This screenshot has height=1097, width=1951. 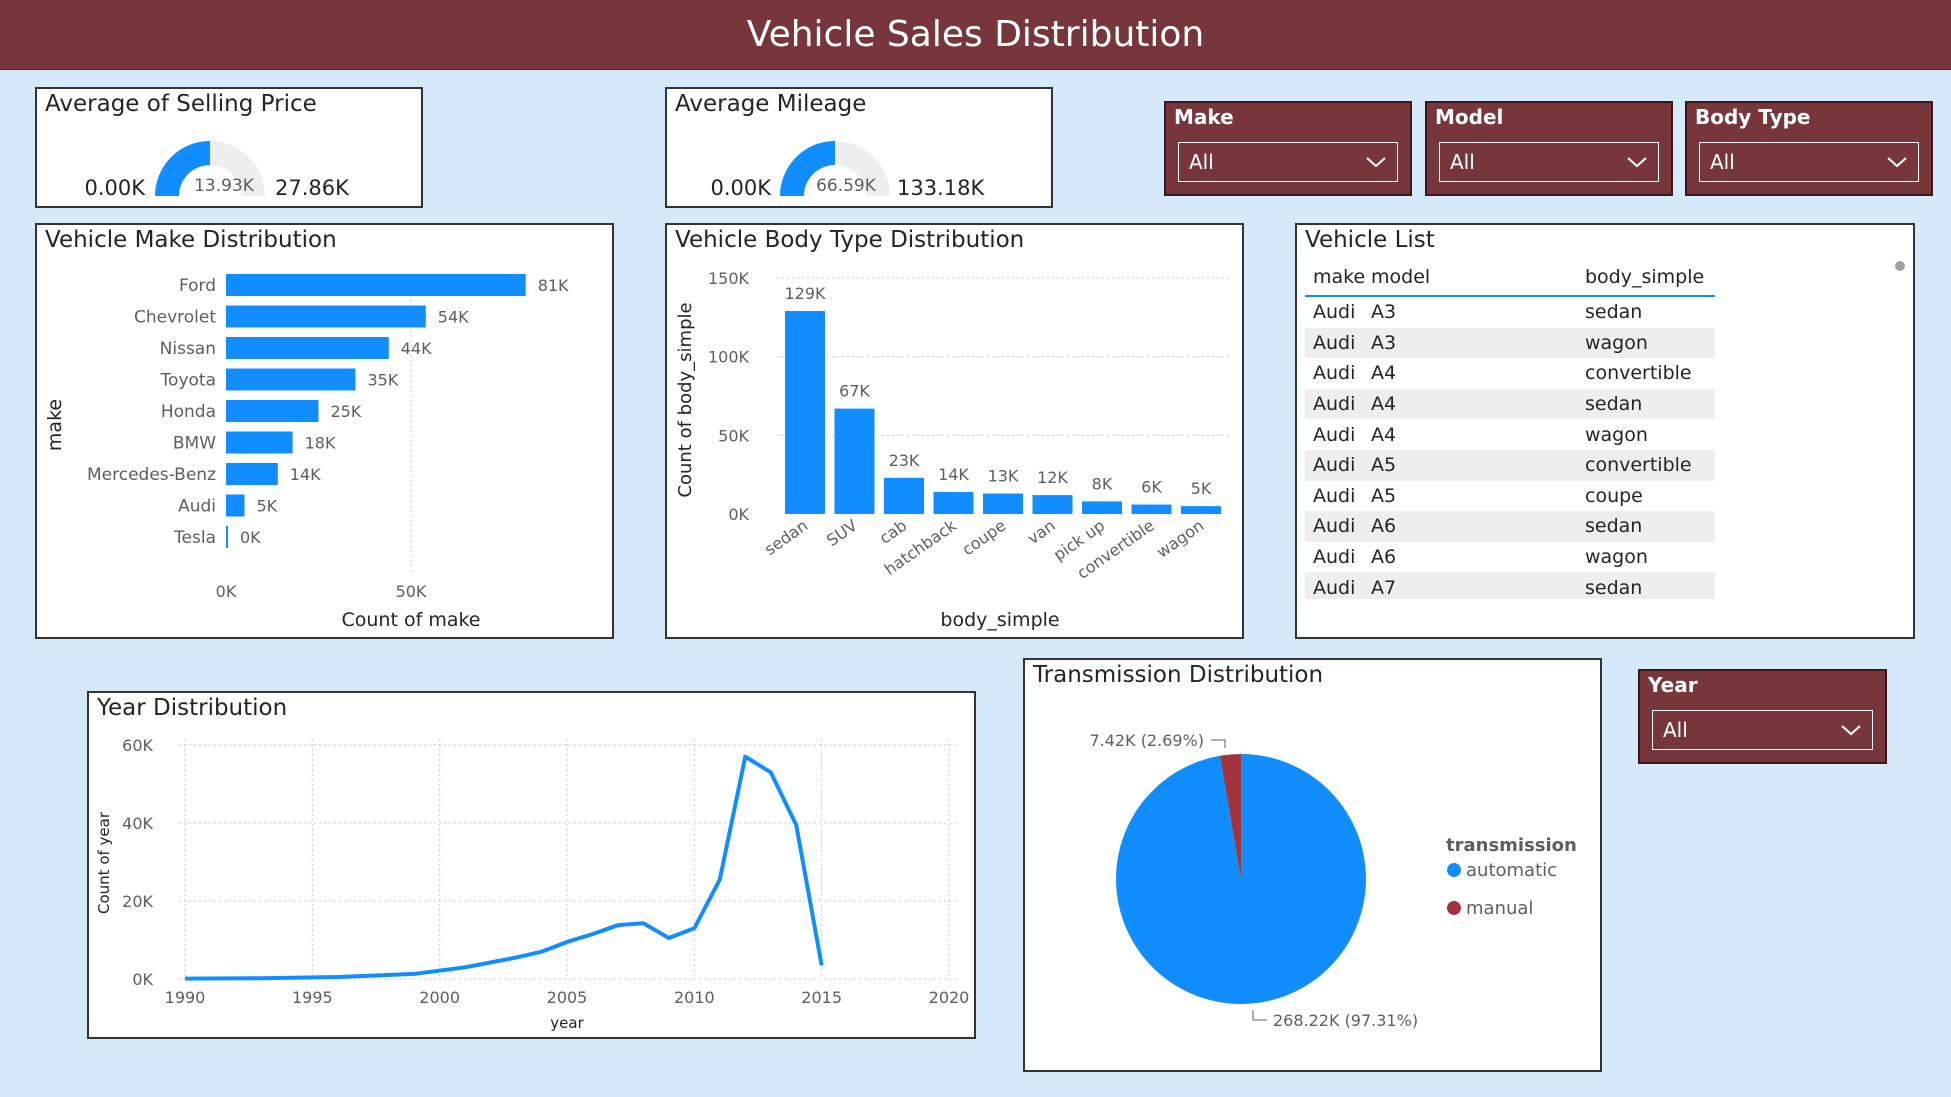 I want to click on category-label: Mercedes-Benz, so click(x=151, y=475).